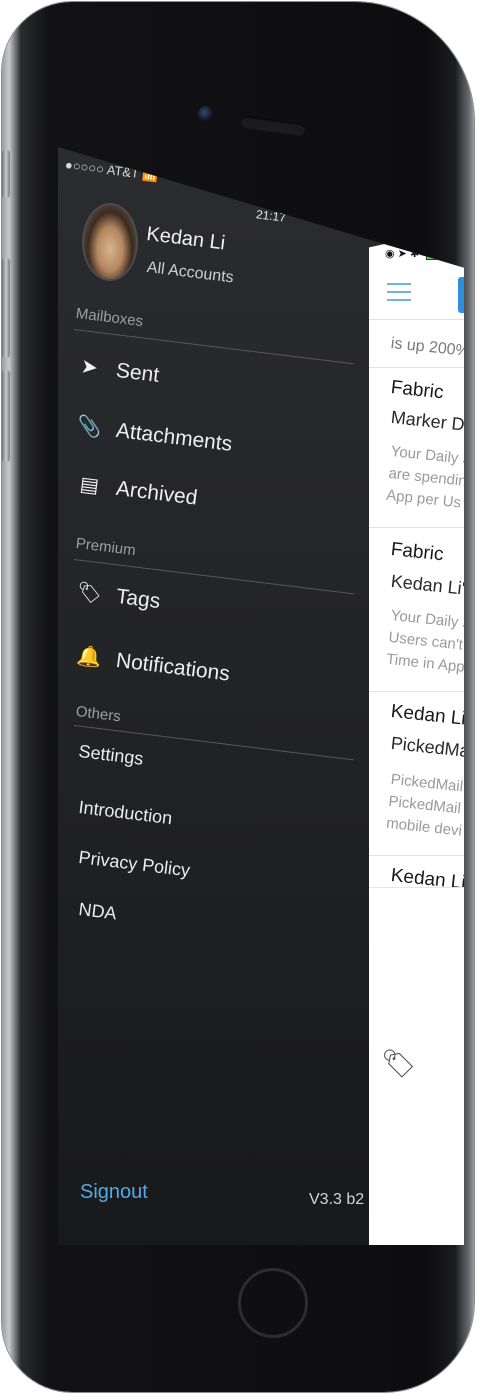 Image resolution: width=477 pixels, height=1395 pixels. I want to click on menu-item-privacy-policy: Privacy Policy, so click(134, 864).